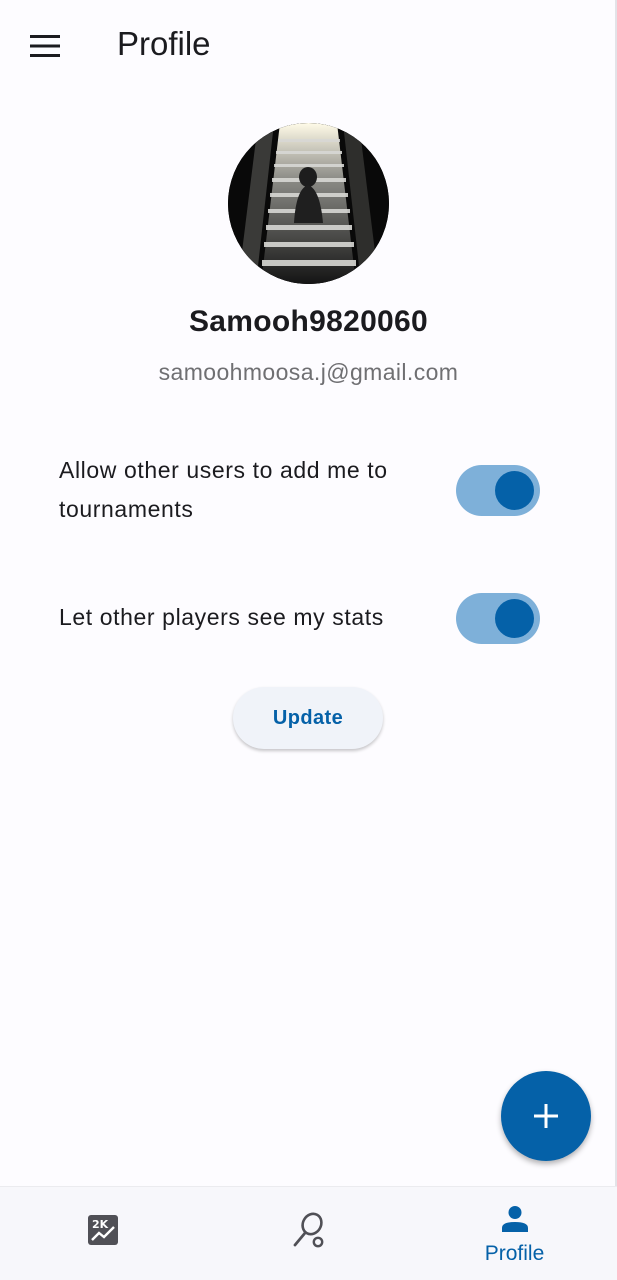 The image size is (617, 1280). What do you see at coordinates (308, 718) in the screenshot?
I see `update-button: Update` at bounding box center [308, 718].